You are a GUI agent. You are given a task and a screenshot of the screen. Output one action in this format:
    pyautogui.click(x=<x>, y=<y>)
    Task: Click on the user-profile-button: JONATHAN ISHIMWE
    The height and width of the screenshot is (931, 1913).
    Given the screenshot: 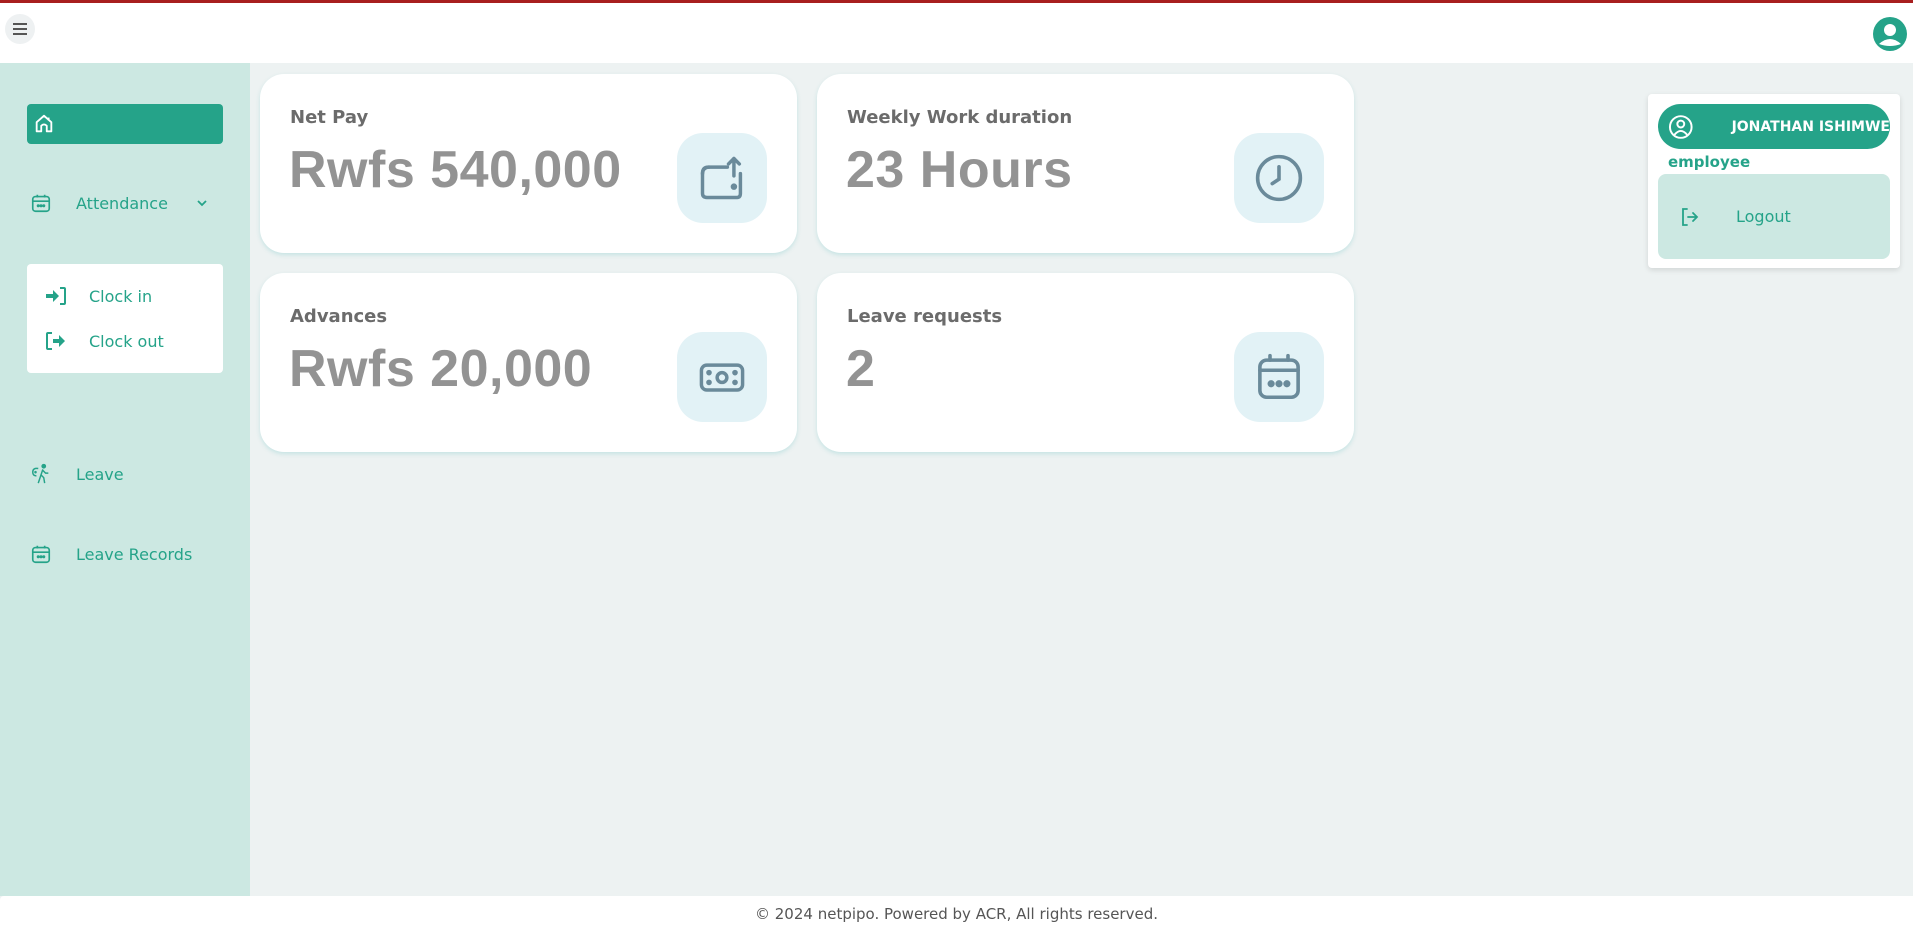 What is the action you would take?
    pyautogui.click(x=1774, y=126)
    